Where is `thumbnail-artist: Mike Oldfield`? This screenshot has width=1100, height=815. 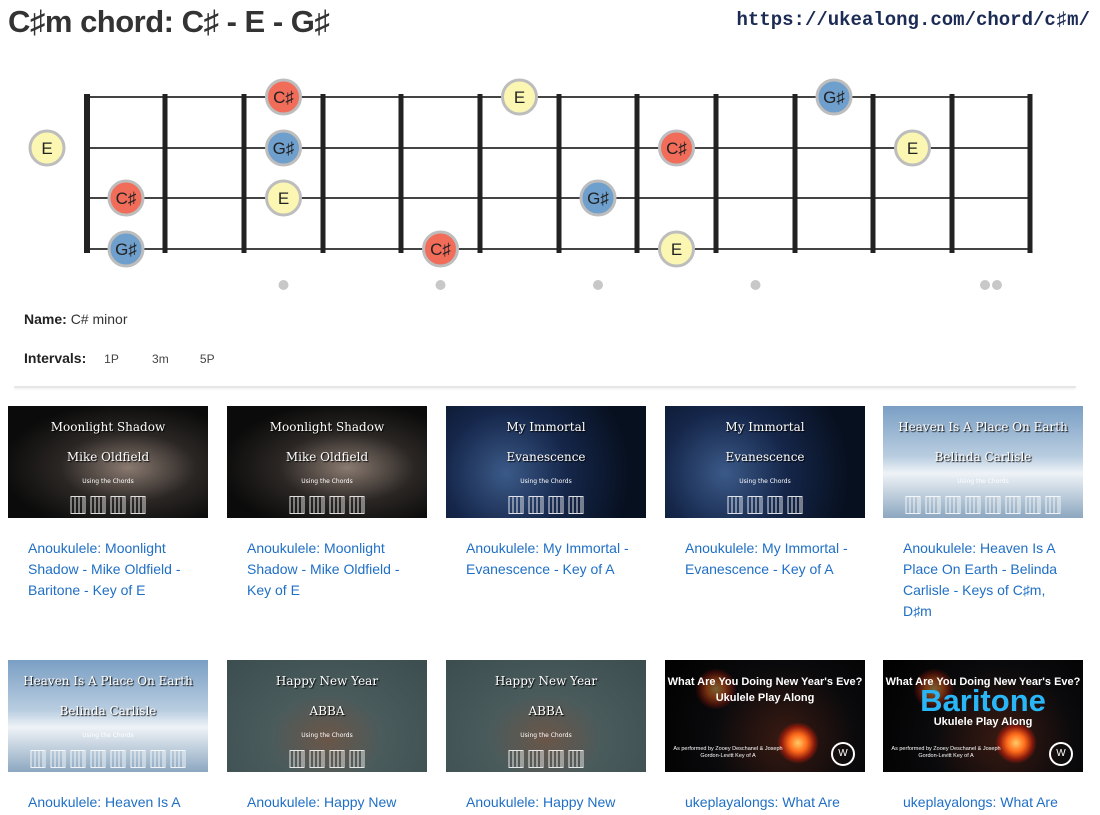
thumbnail-artist: Mike Oldfield is located at coordinates (327, 457).